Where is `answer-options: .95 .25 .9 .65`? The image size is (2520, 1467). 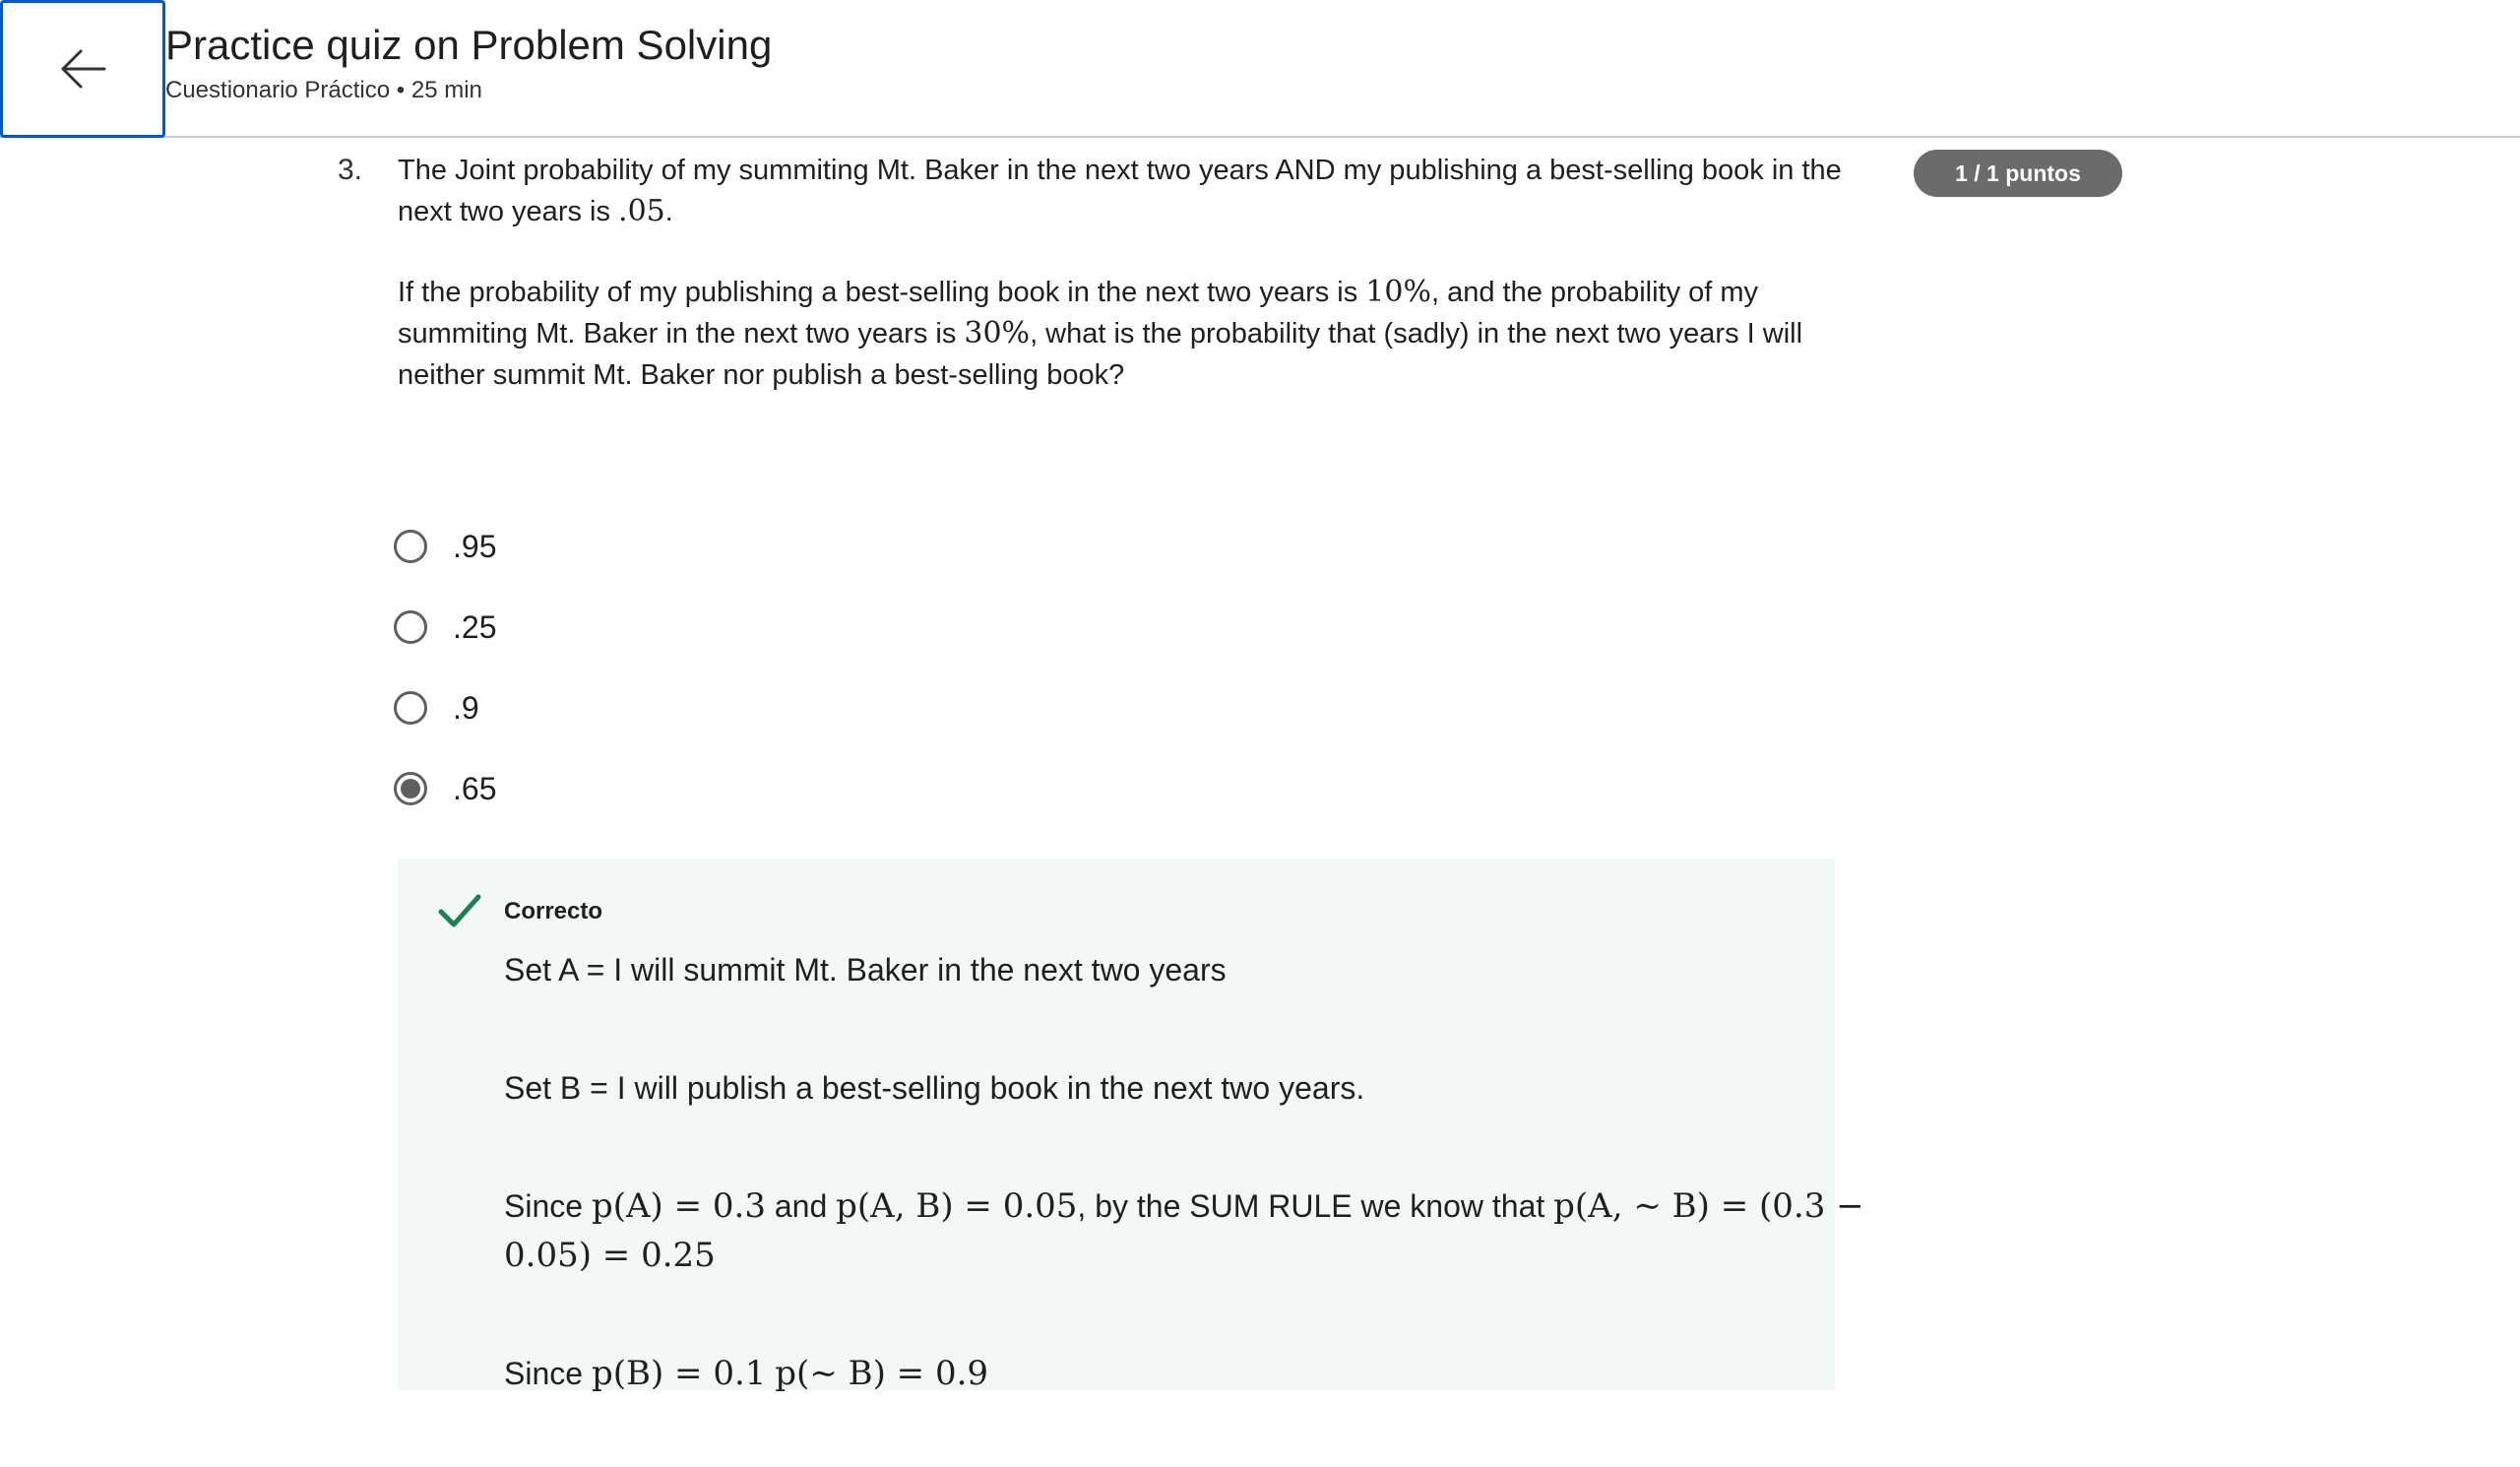 answer-options: .95 .25 .9 .65 is located at coordinates (445, 667).